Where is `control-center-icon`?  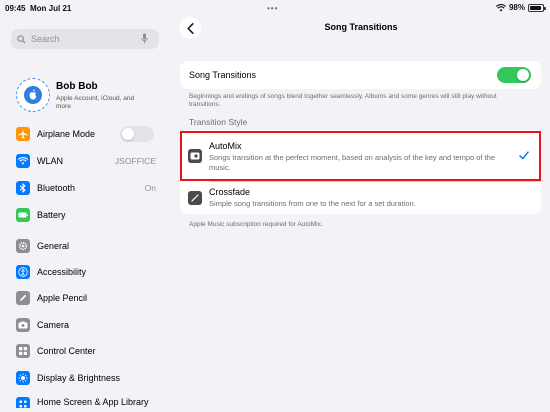
control-center-icon is located at coordinates (23, 351).